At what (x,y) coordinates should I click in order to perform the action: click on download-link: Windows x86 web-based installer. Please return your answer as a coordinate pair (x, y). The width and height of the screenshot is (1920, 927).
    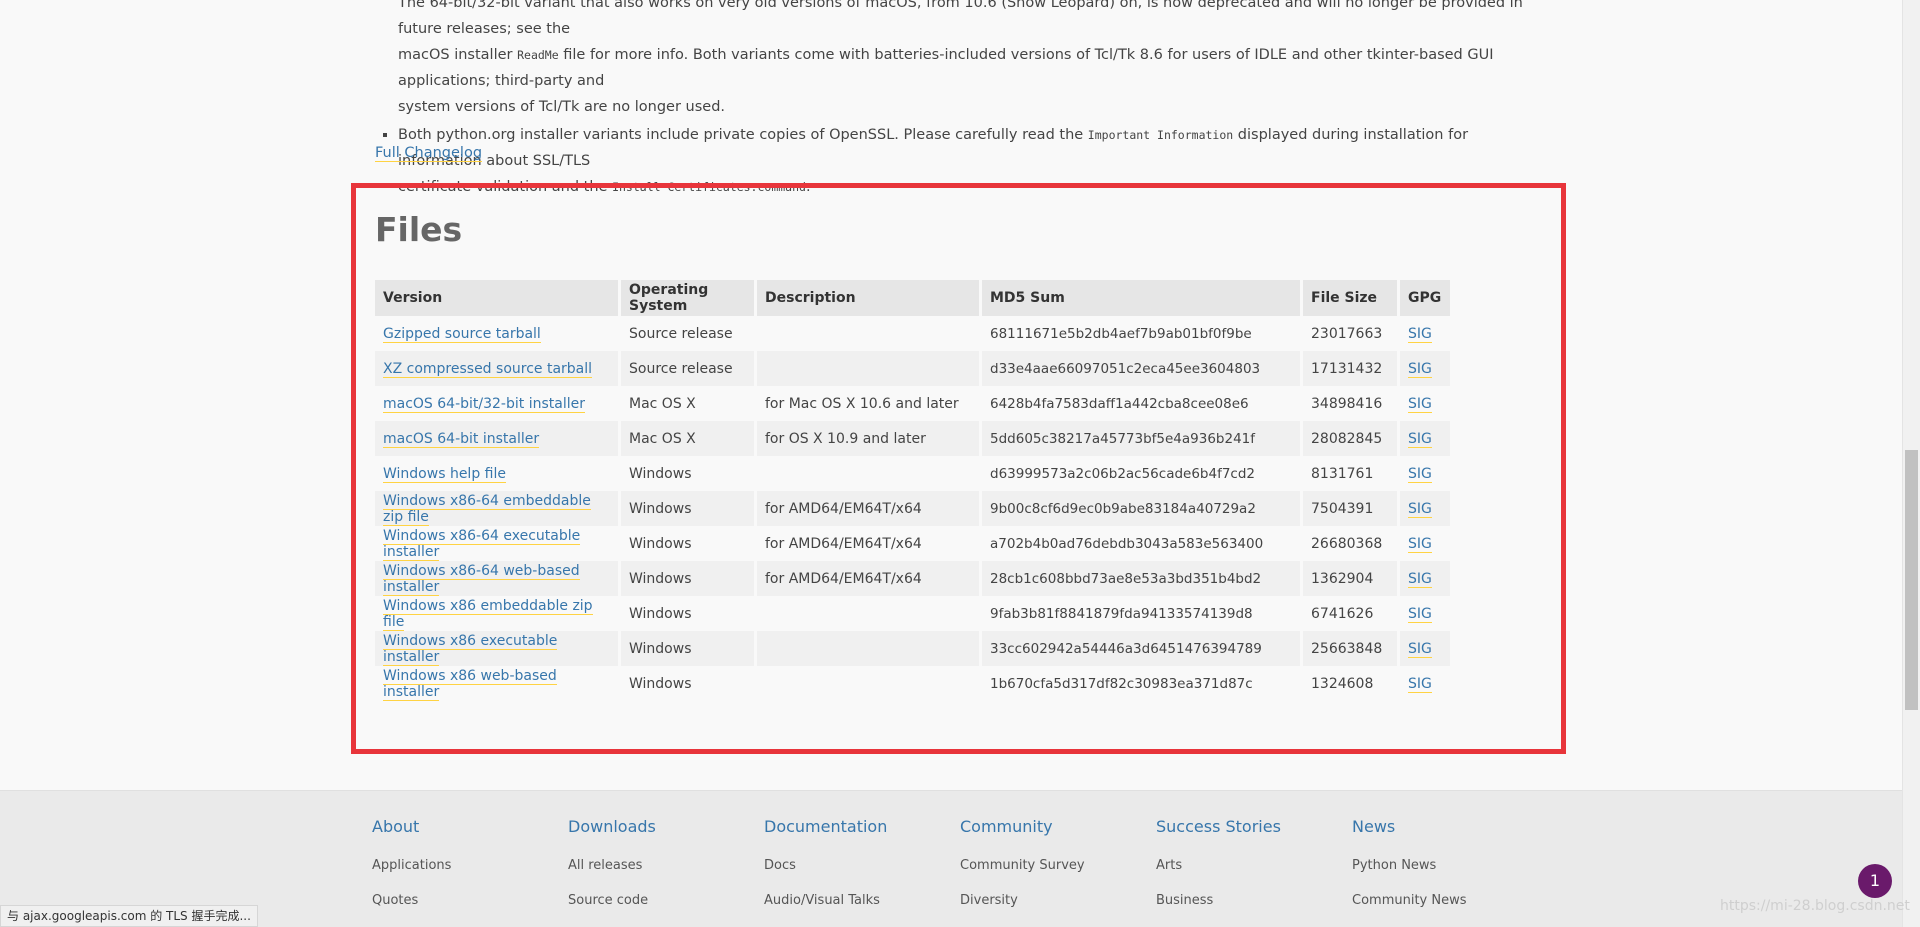
    Looking at the image, I should click on (470, 684).